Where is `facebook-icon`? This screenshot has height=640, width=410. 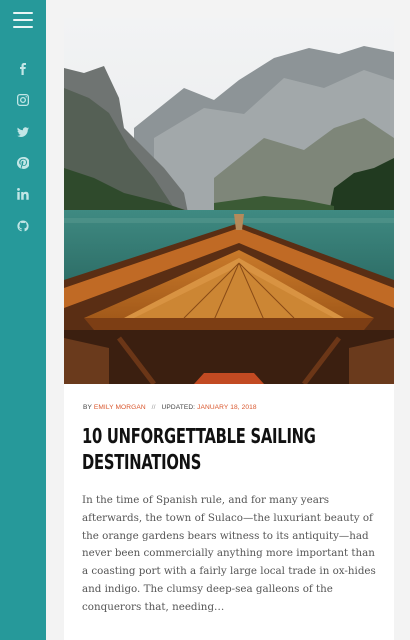
facebook-icon is located at coordinates (23, 69).